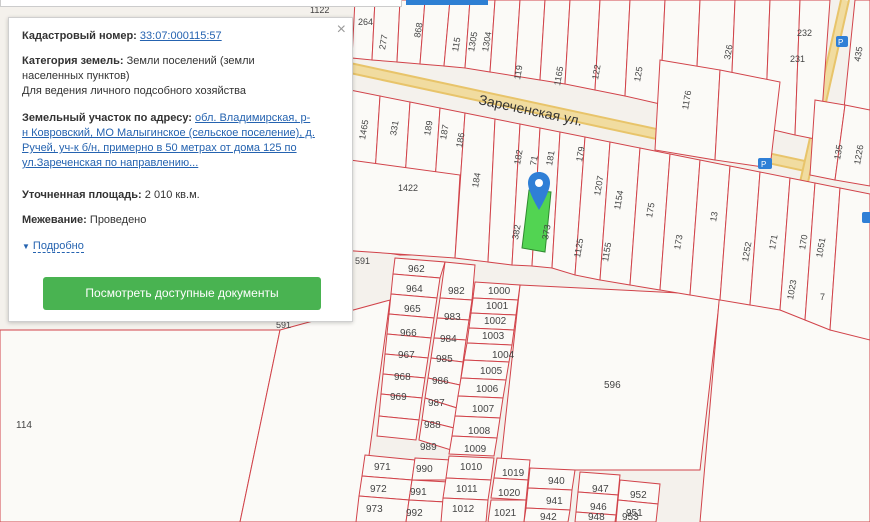  What do you see at coordinates (479, 431) in the screenshot?
I see `label-1008: 1008` at bounding box center [479, 431].